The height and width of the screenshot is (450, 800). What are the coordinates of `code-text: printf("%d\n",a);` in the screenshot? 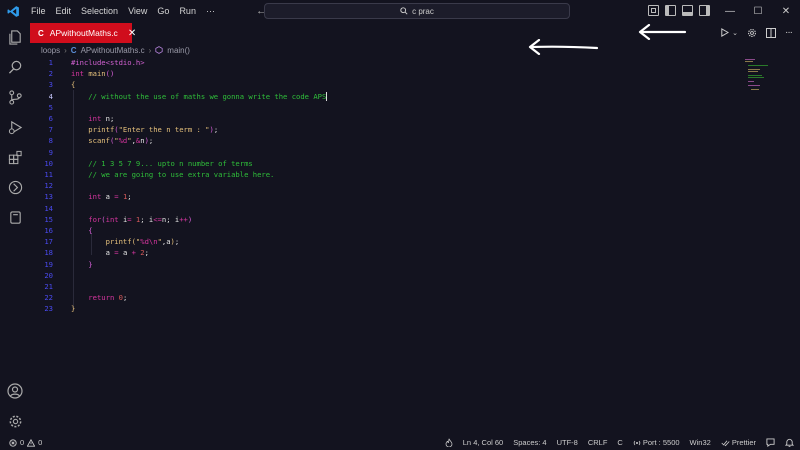 It's located at (125, 241).